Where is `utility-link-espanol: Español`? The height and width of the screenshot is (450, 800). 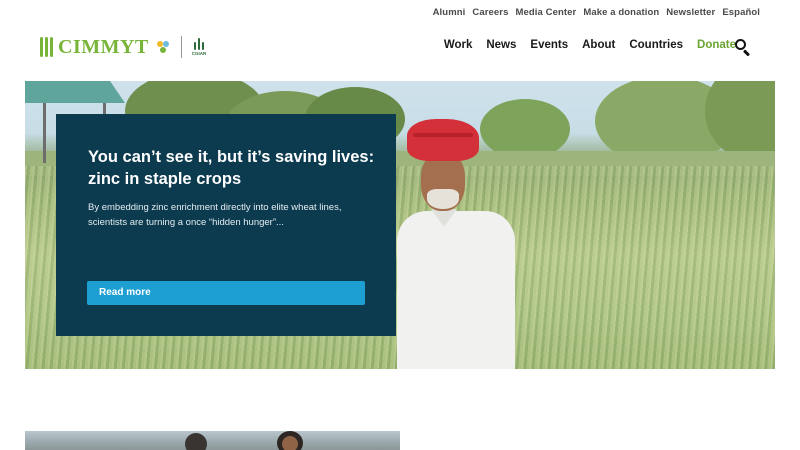 utility-link-espanol: Español is located at coordinates (741, 12).